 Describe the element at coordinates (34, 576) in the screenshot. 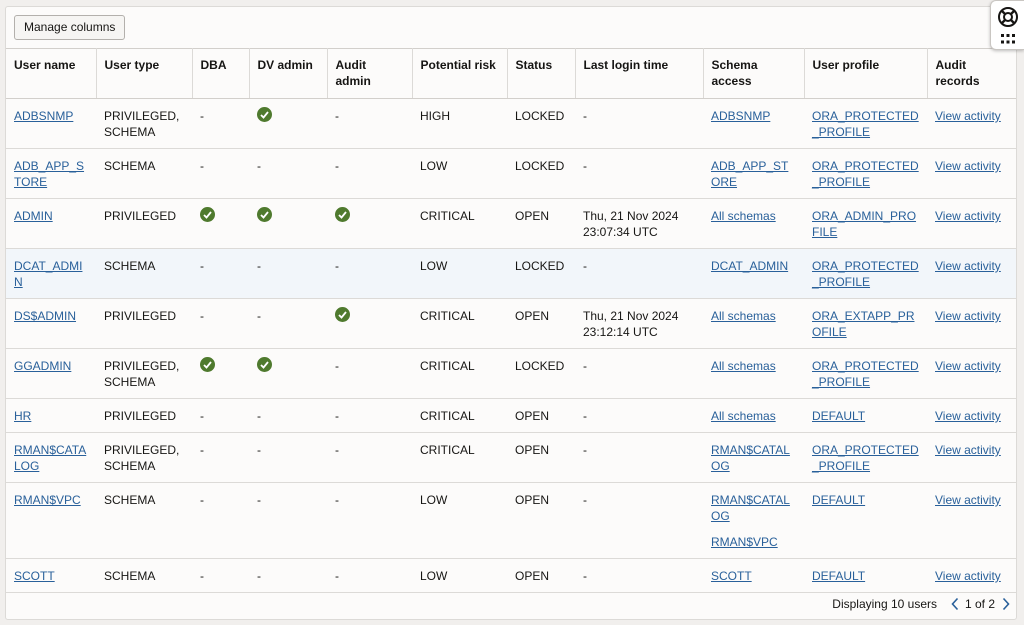

I see `user-name-link: SCOTT` at that location.